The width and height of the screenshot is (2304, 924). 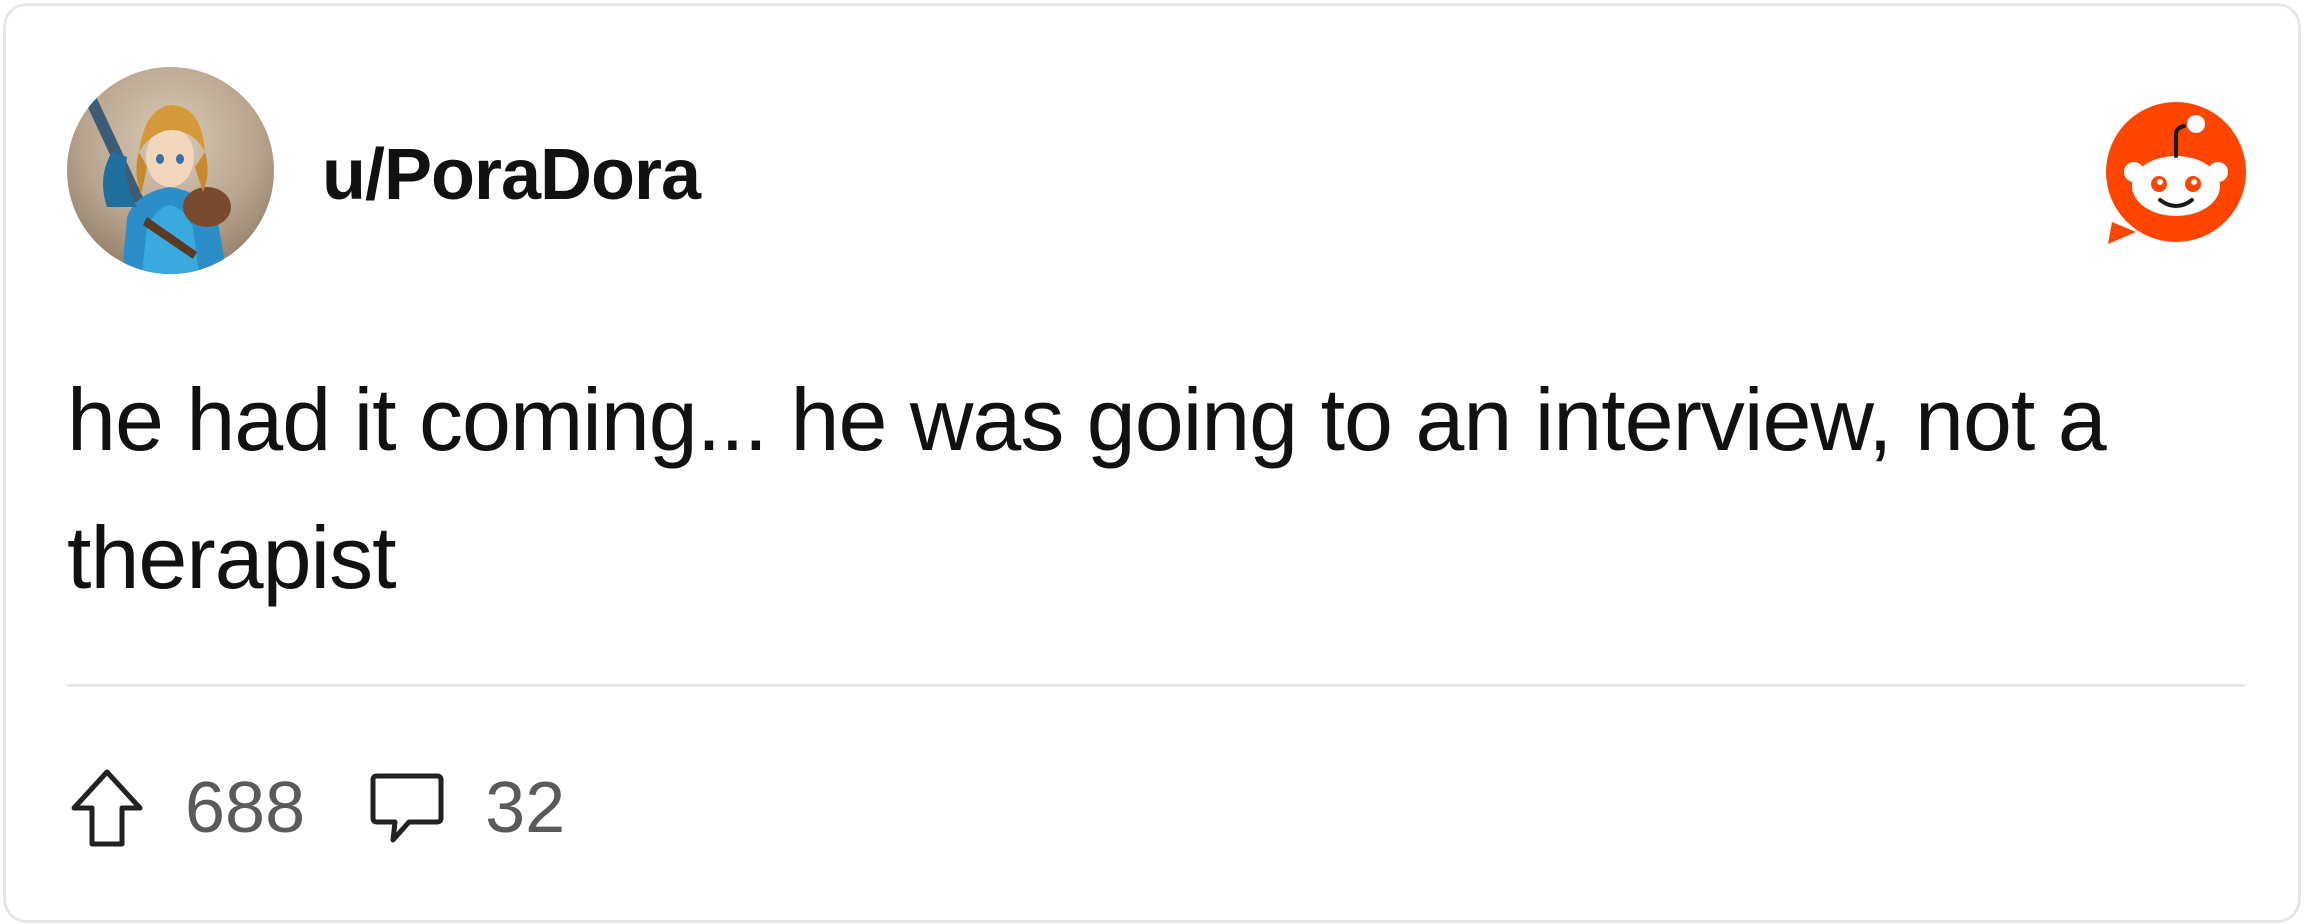 What do you see at coordinates (2176, 176) in the screenshot?
I see `reddit-logo-icon` at bounding box center [2176, 176].